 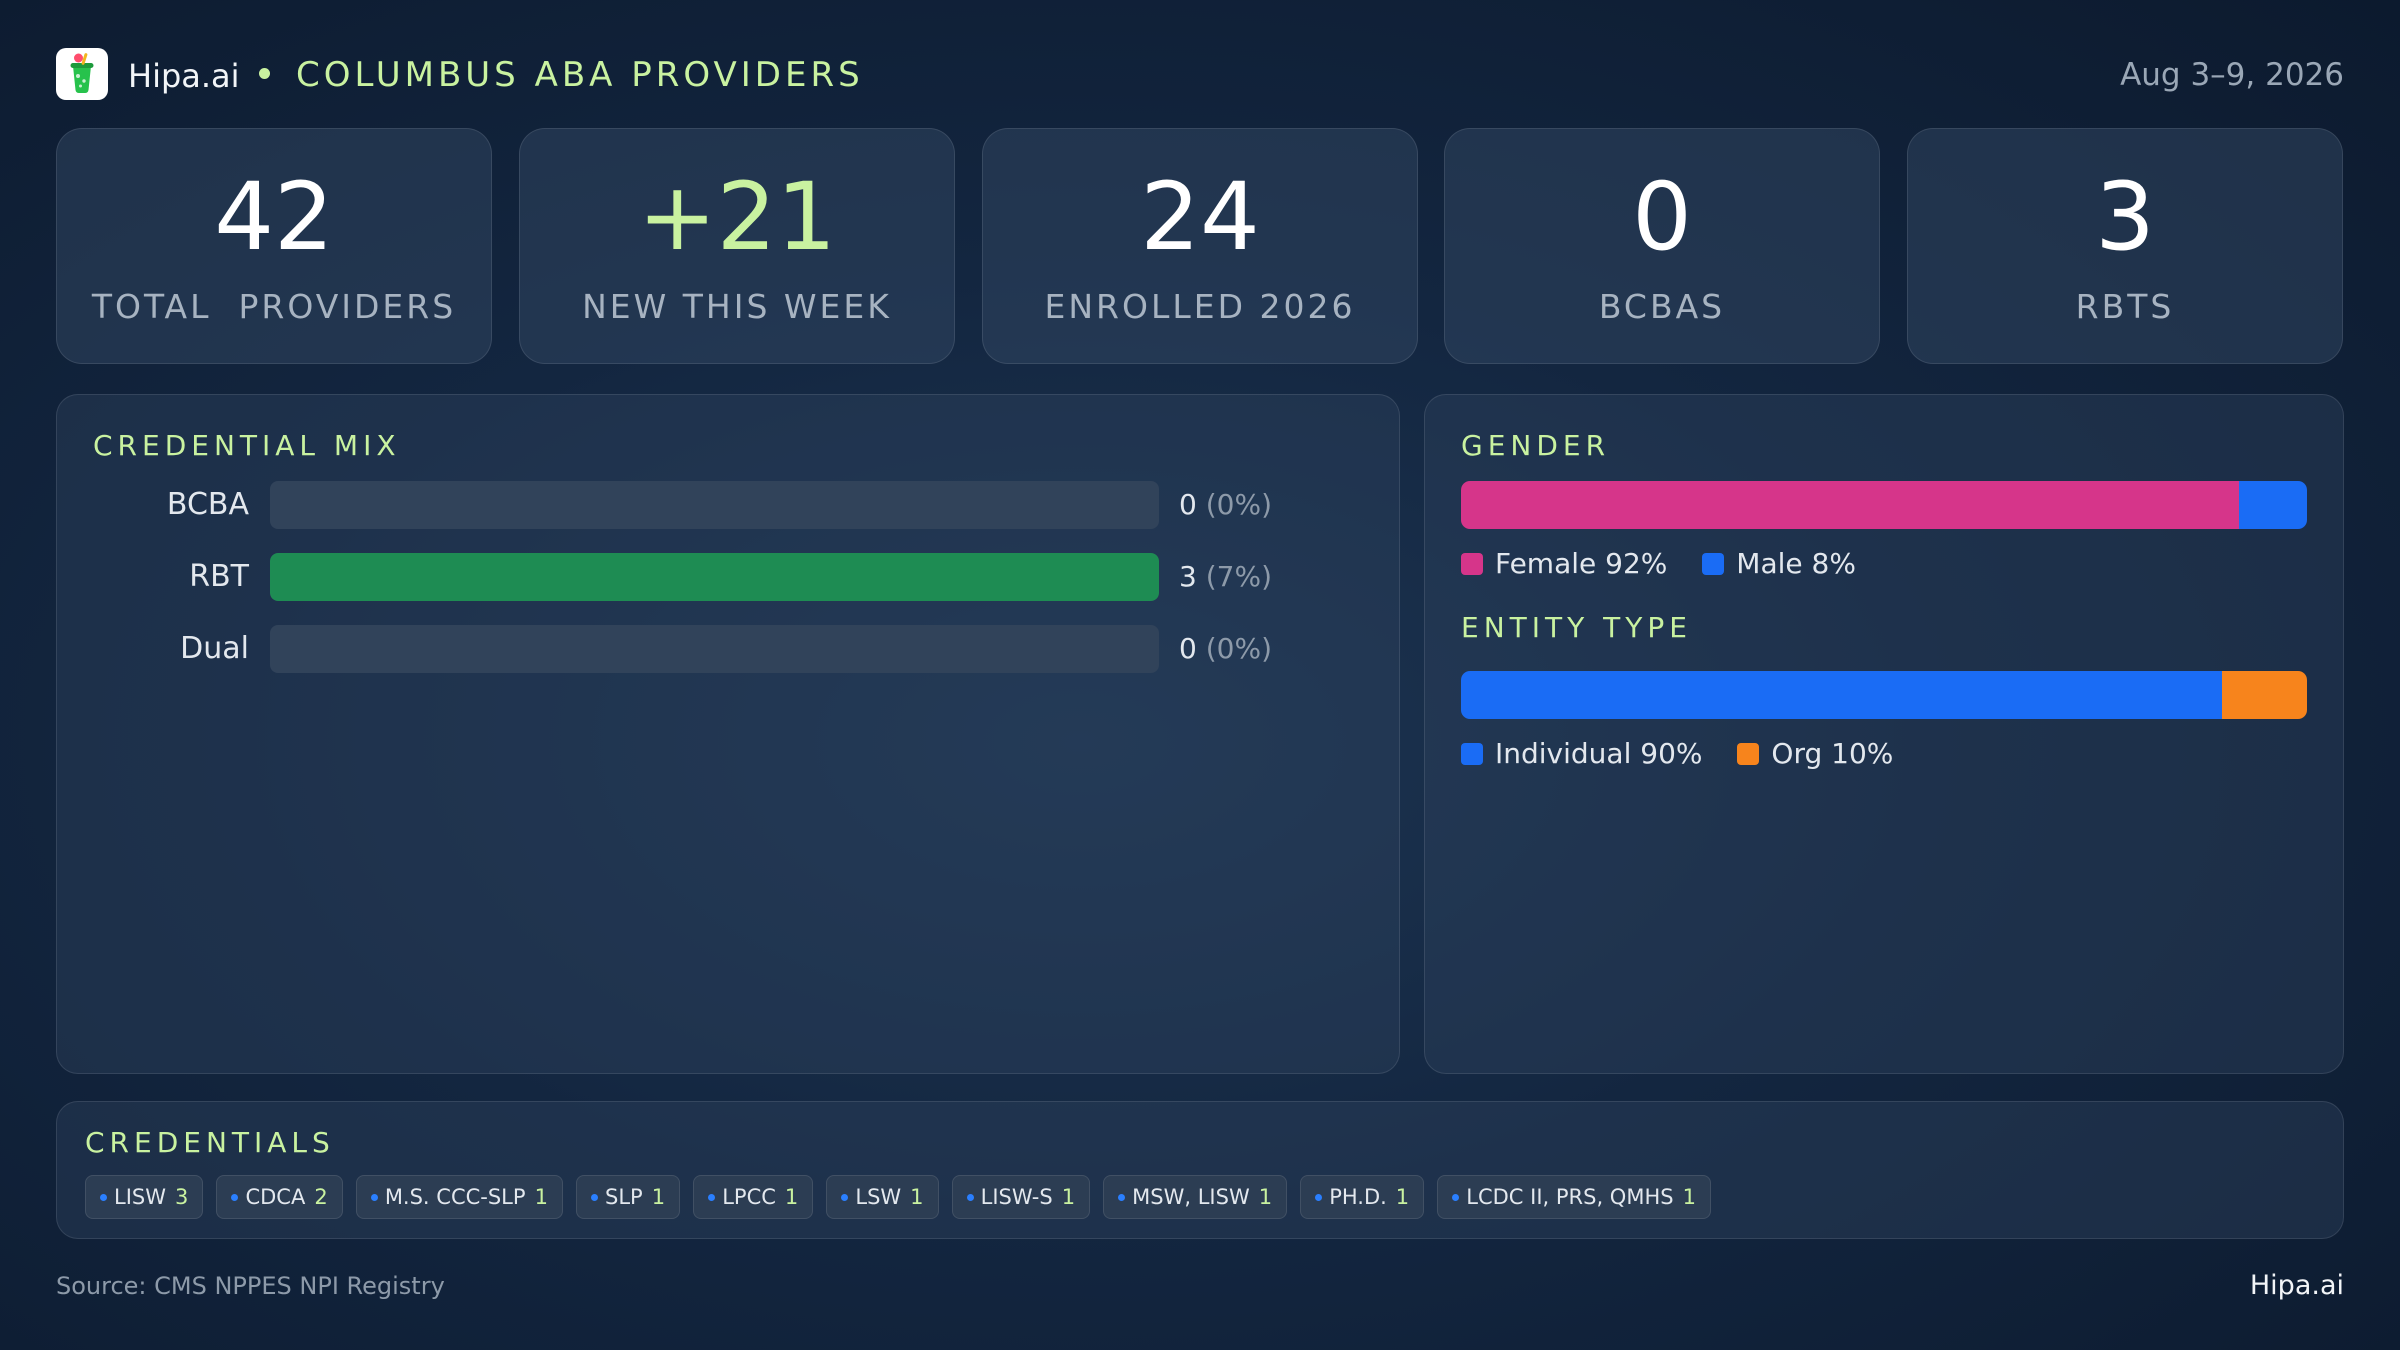 I want to click on kpi-new-this-week: +21 NEW THIS WEEK, so click(x=737, y=246).